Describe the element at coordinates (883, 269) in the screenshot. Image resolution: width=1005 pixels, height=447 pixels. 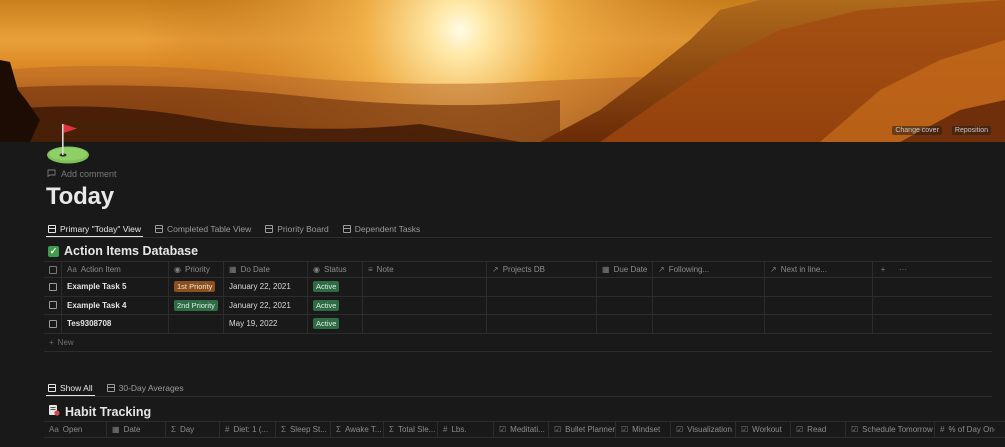
I see `add-property-button: +` at that location.